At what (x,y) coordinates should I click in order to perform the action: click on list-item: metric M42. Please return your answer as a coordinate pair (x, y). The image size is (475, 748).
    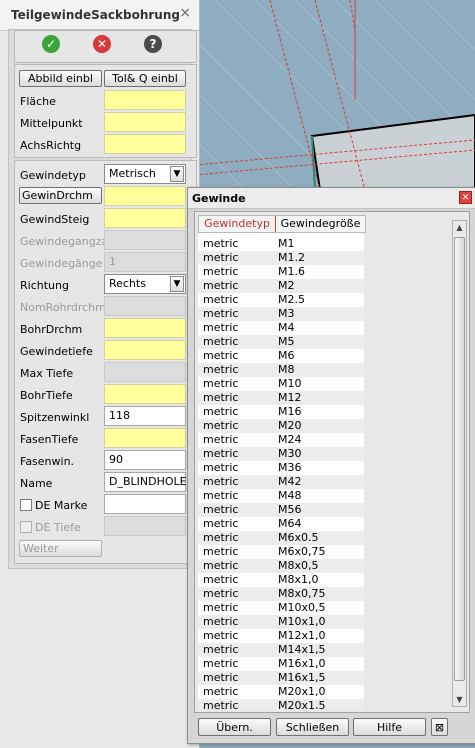
    Looking at the image, I should click on (281, 482).